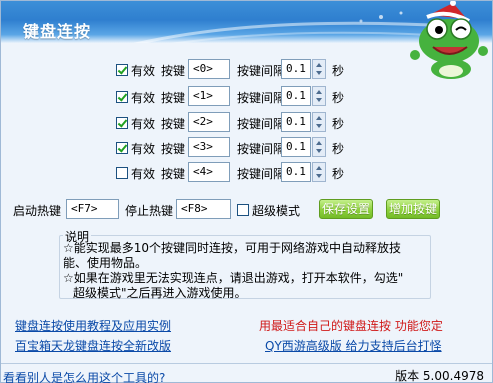 This screenshot has width=493, height=383. Describe the element at coordinates (209, 96) in the screenshot. I see `row-key-field: <1>` at that location.